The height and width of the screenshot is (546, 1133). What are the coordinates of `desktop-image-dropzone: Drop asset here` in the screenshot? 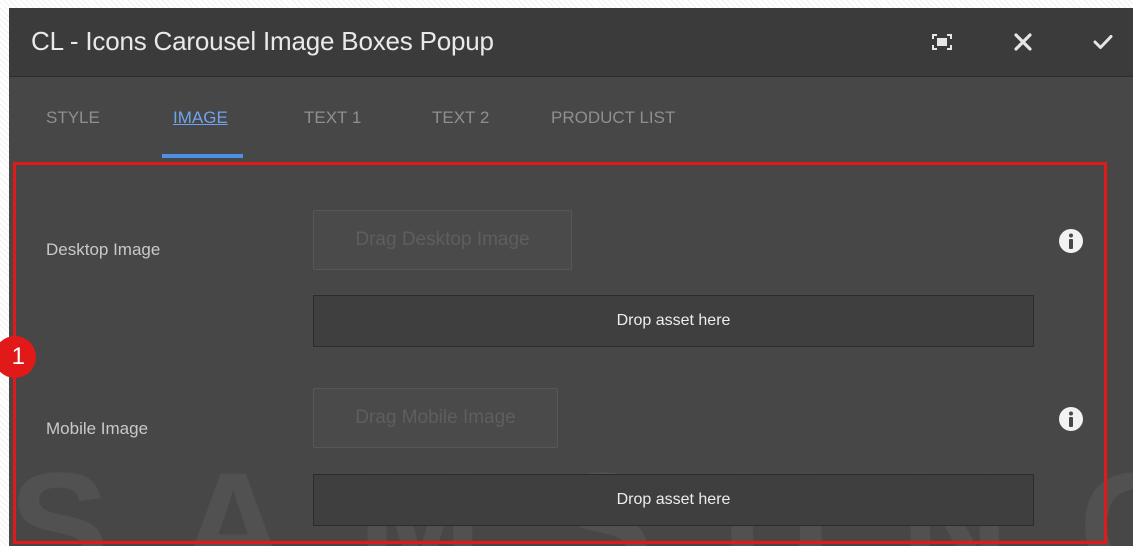 It's located at (673, 321).